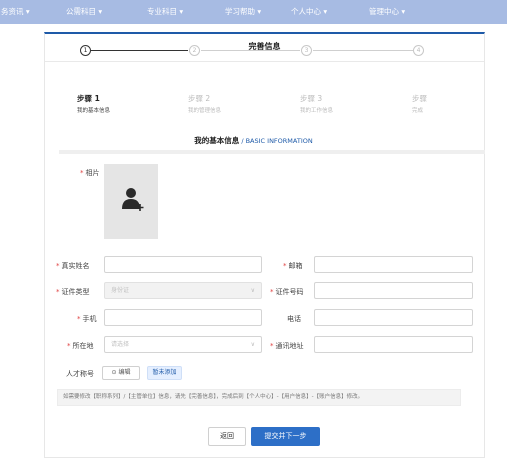 The image size is (507, 464). I want to click on real-name-input, so click(183, 264).